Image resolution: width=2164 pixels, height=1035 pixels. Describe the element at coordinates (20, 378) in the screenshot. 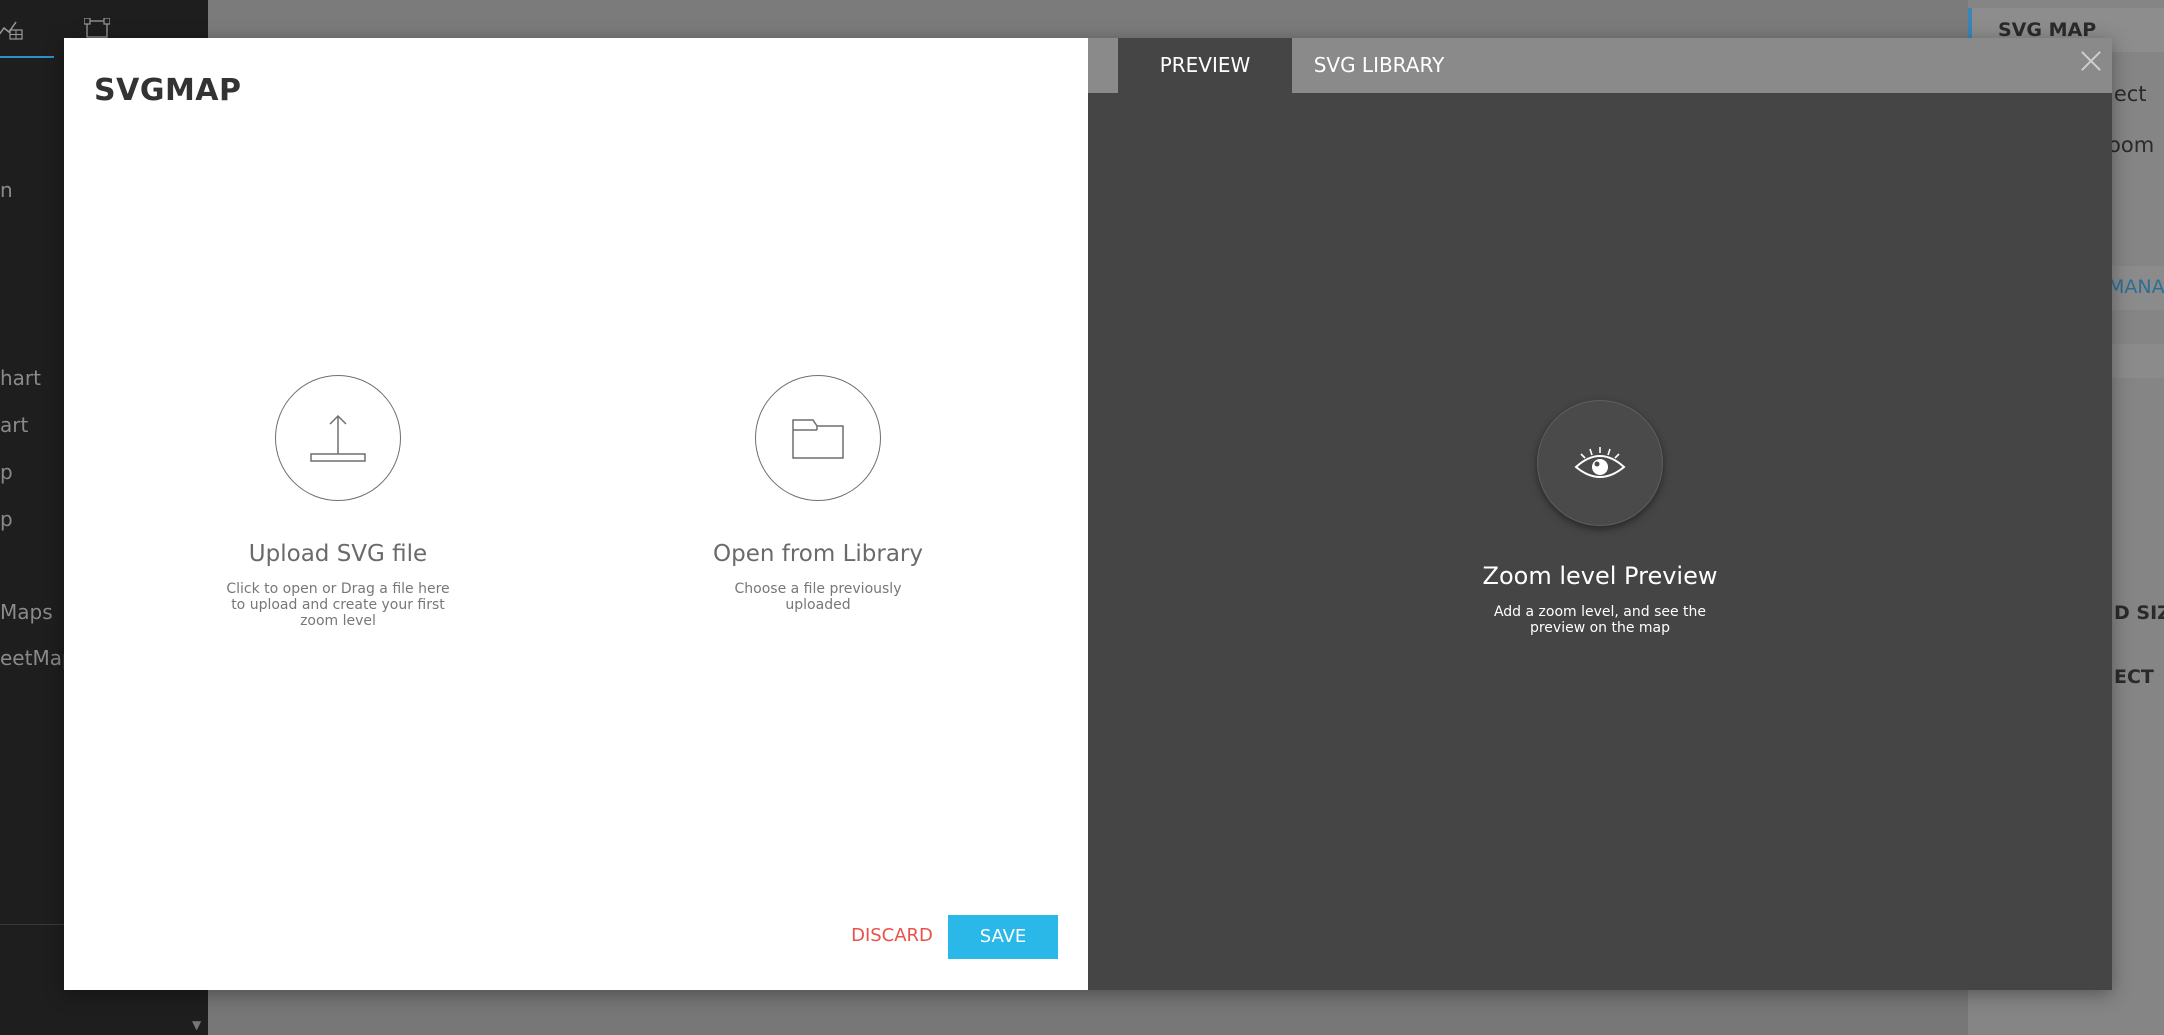

I see `sidebar-item: hart` at that location.